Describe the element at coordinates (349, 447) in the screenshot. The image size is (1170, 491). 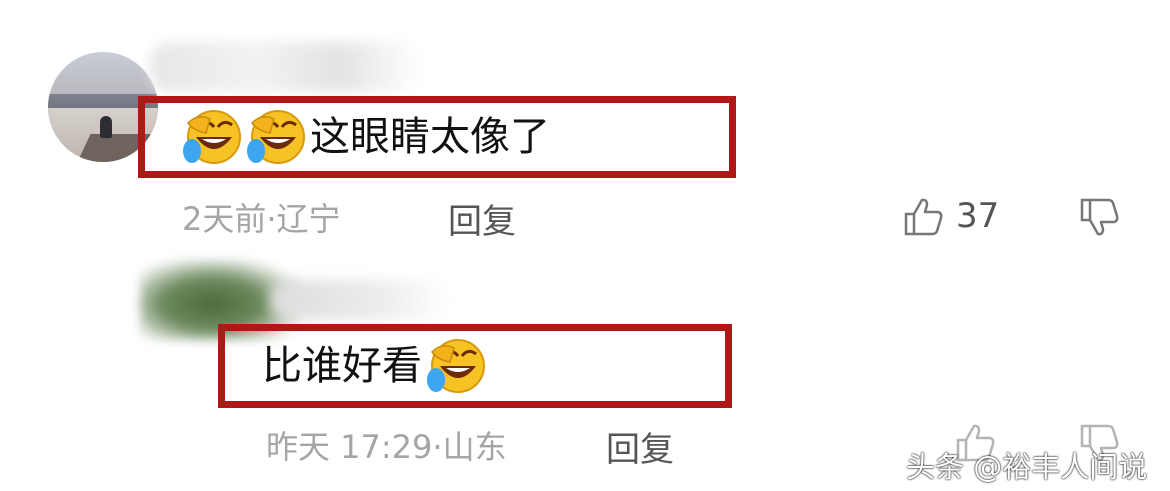
I see `comment-time: 昨天 17:29` at that location.